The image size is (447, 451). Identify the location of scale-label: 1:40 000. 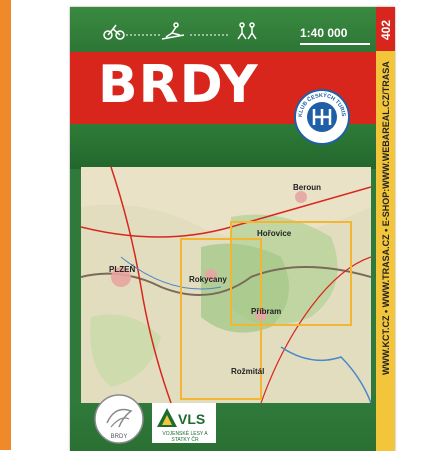
(324, 33).